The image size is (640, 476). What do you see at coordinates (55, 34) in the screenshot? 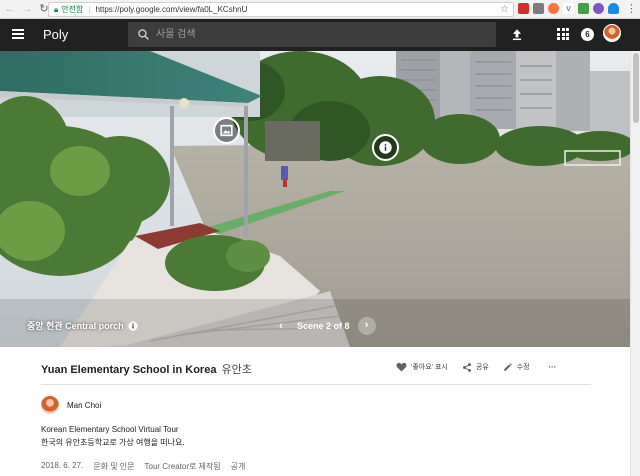
I see `poly-logo: Poly` at bounding box center [55, 34].